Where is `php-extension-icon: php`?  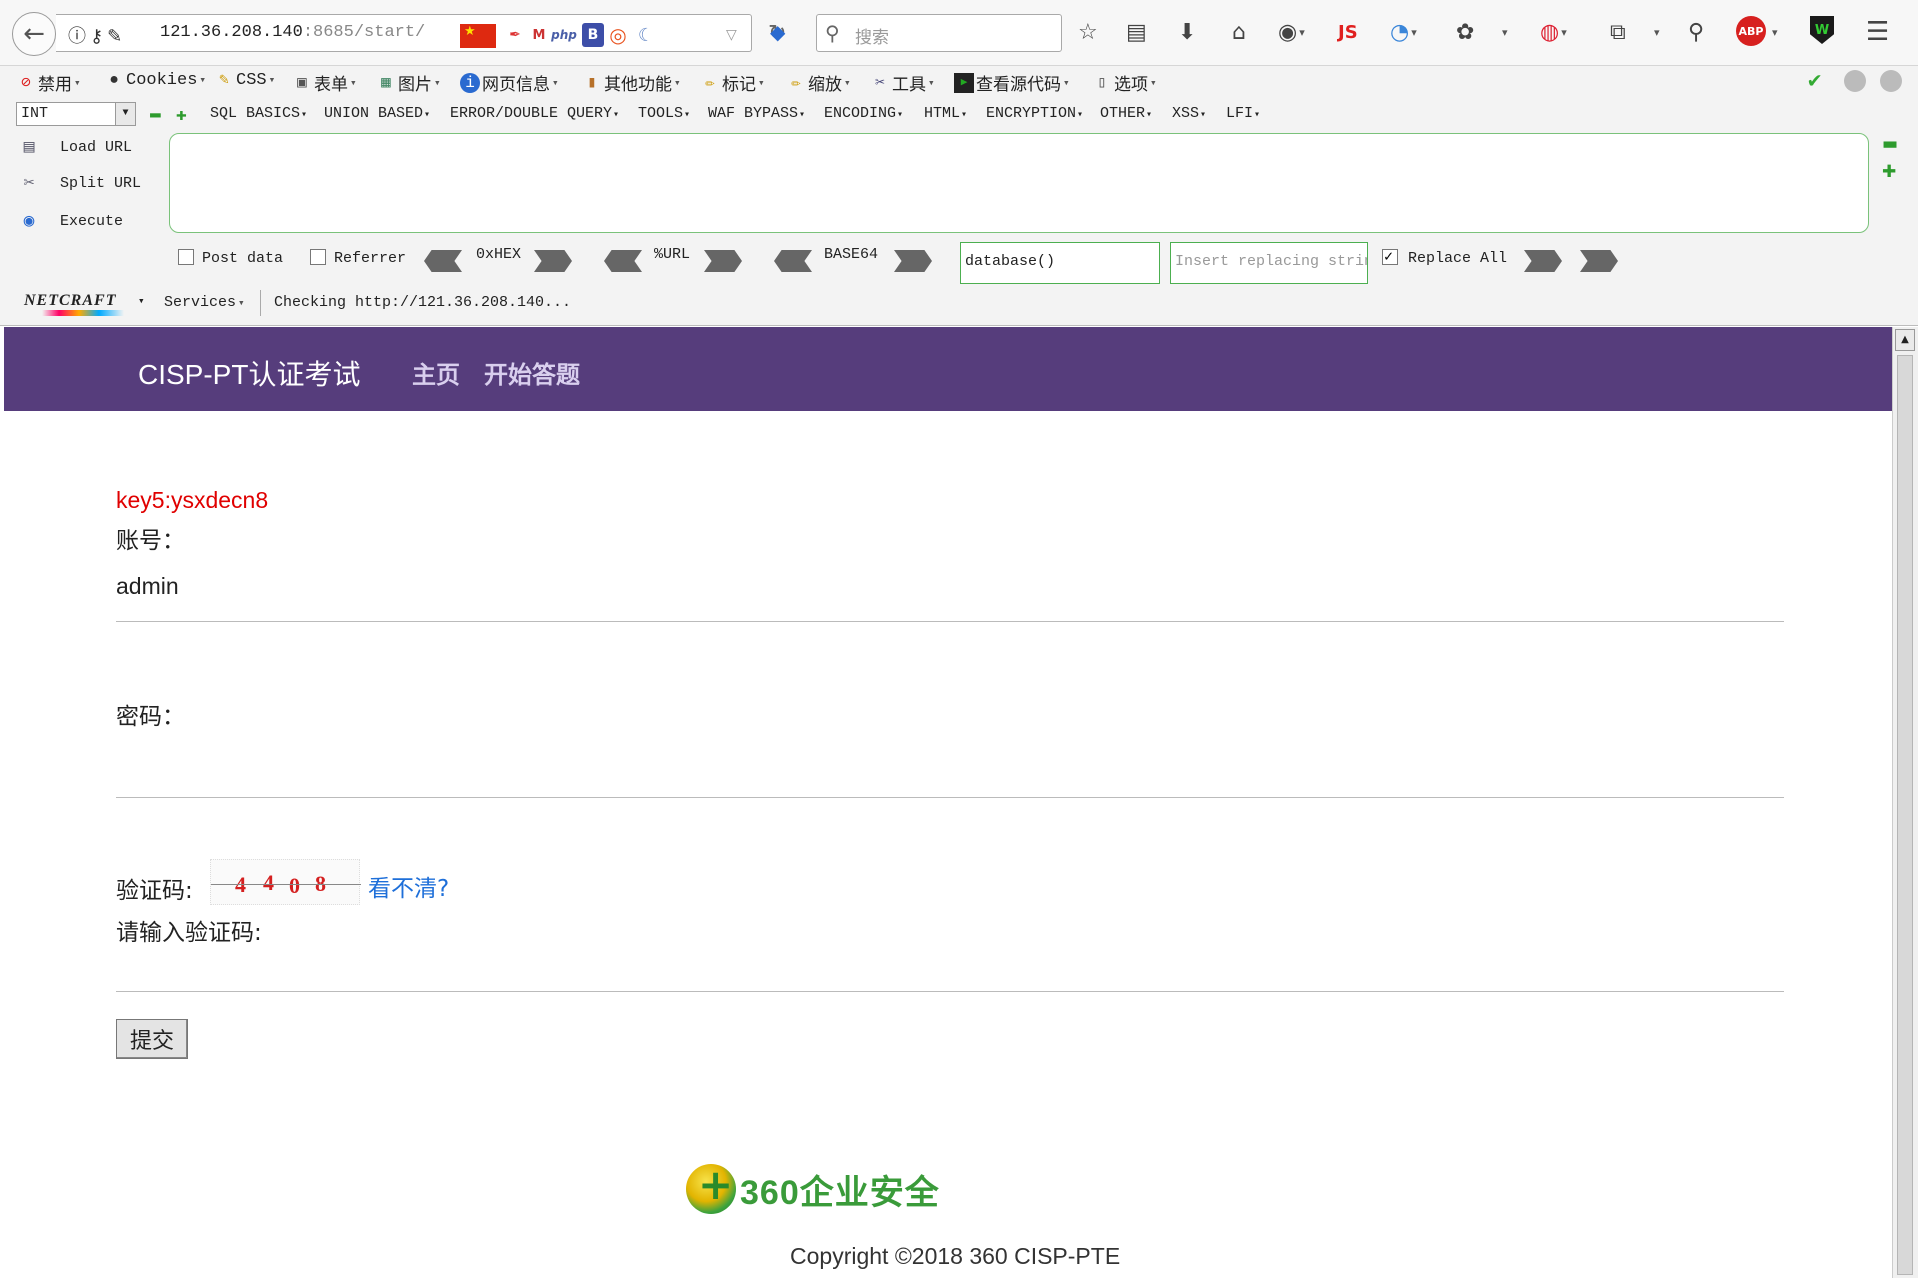 php-extension-icon: php is located at coordinates (564, 35).